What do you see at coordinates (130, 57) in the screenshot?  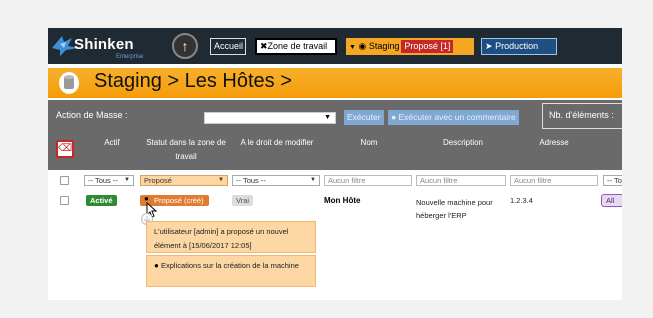 I see `logo-subtitle: Enterprise` at bounding box center [130, 57].